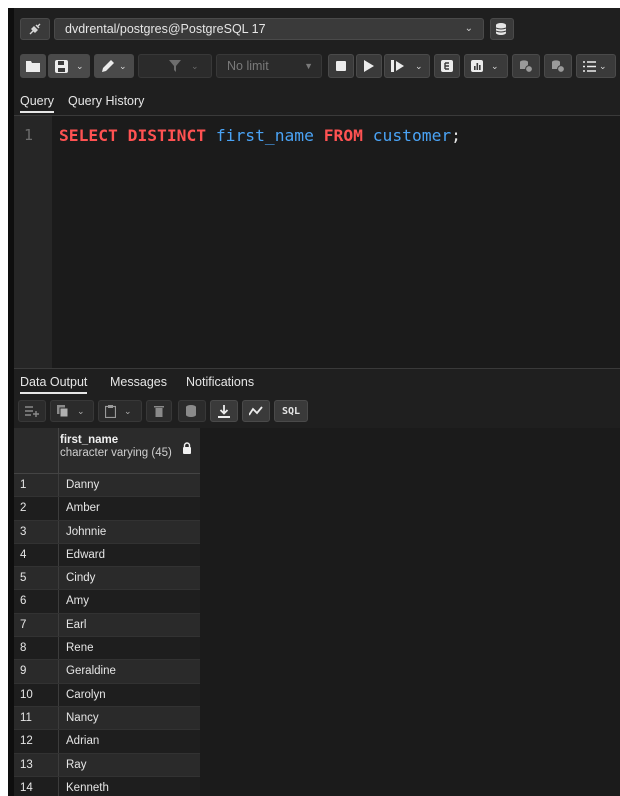 Image resolution: width=620 pixels, height=796 pixels. Describe the element at coordinates (107, 532) in the screenshot. I see `table-row: 3 Johnnie` at that location.